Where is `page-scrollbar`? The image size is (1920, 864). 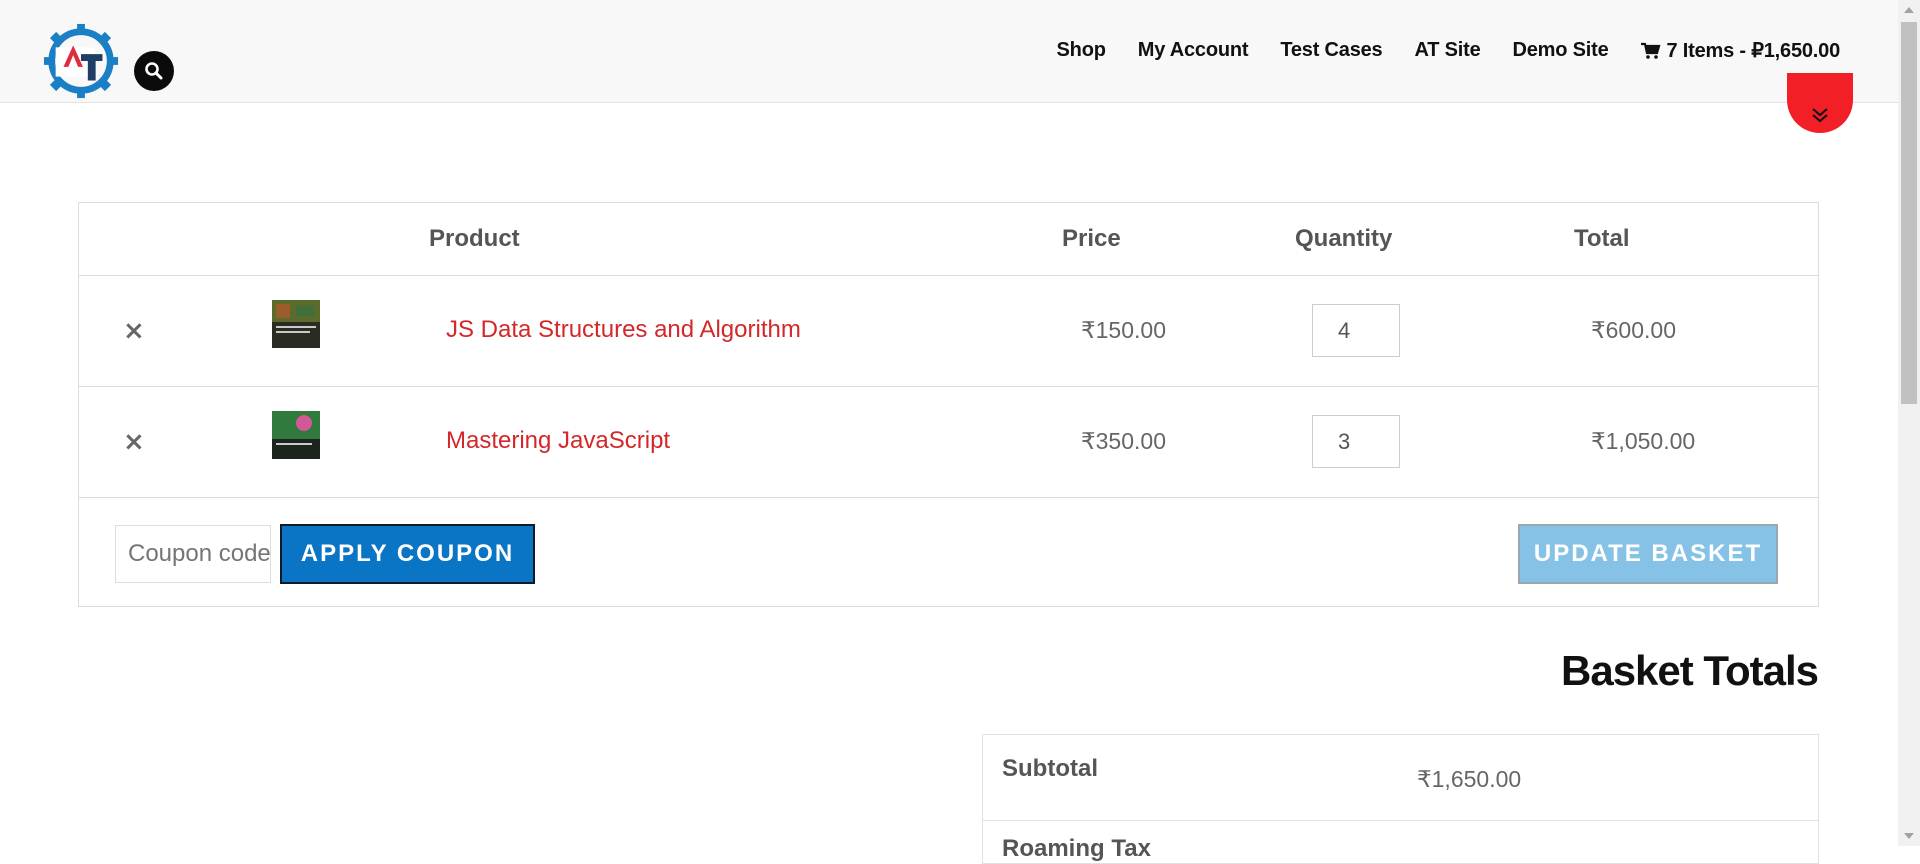 page-scrollbar is located at coordinates (1909, 423).